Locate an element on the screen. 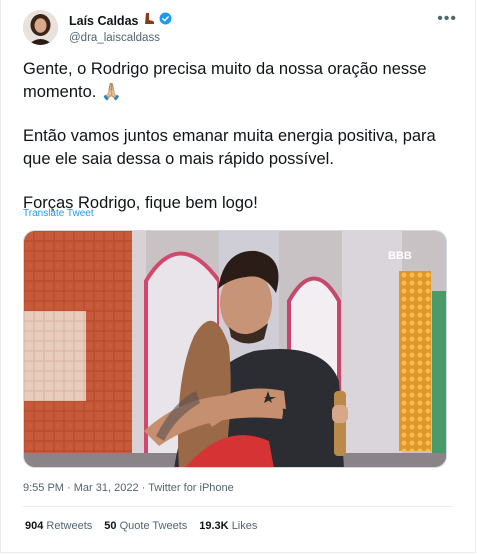 Image resolution: width=477 pixels, height=554 pixels. quotes-label: Quote Tweets is located at coordinates (153, 526).